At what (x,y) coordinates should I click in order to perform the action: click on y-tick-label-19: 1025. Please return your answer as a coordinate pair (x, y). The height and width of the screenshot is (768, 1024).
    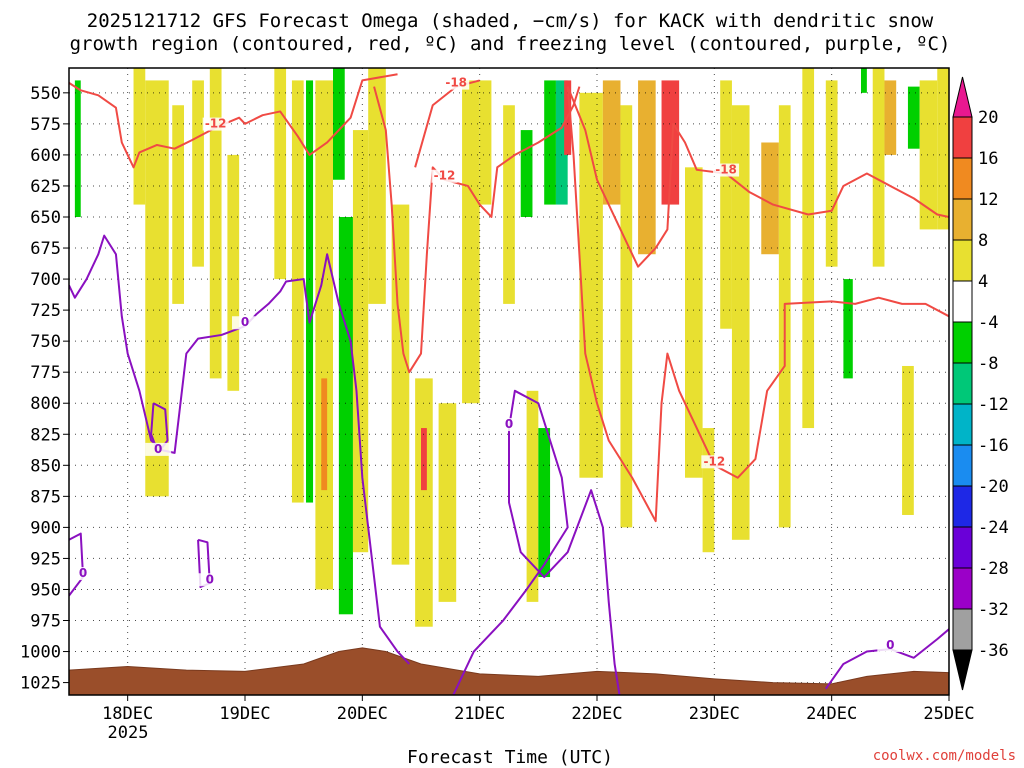
    Looking at the image, I should click on (40, 684).